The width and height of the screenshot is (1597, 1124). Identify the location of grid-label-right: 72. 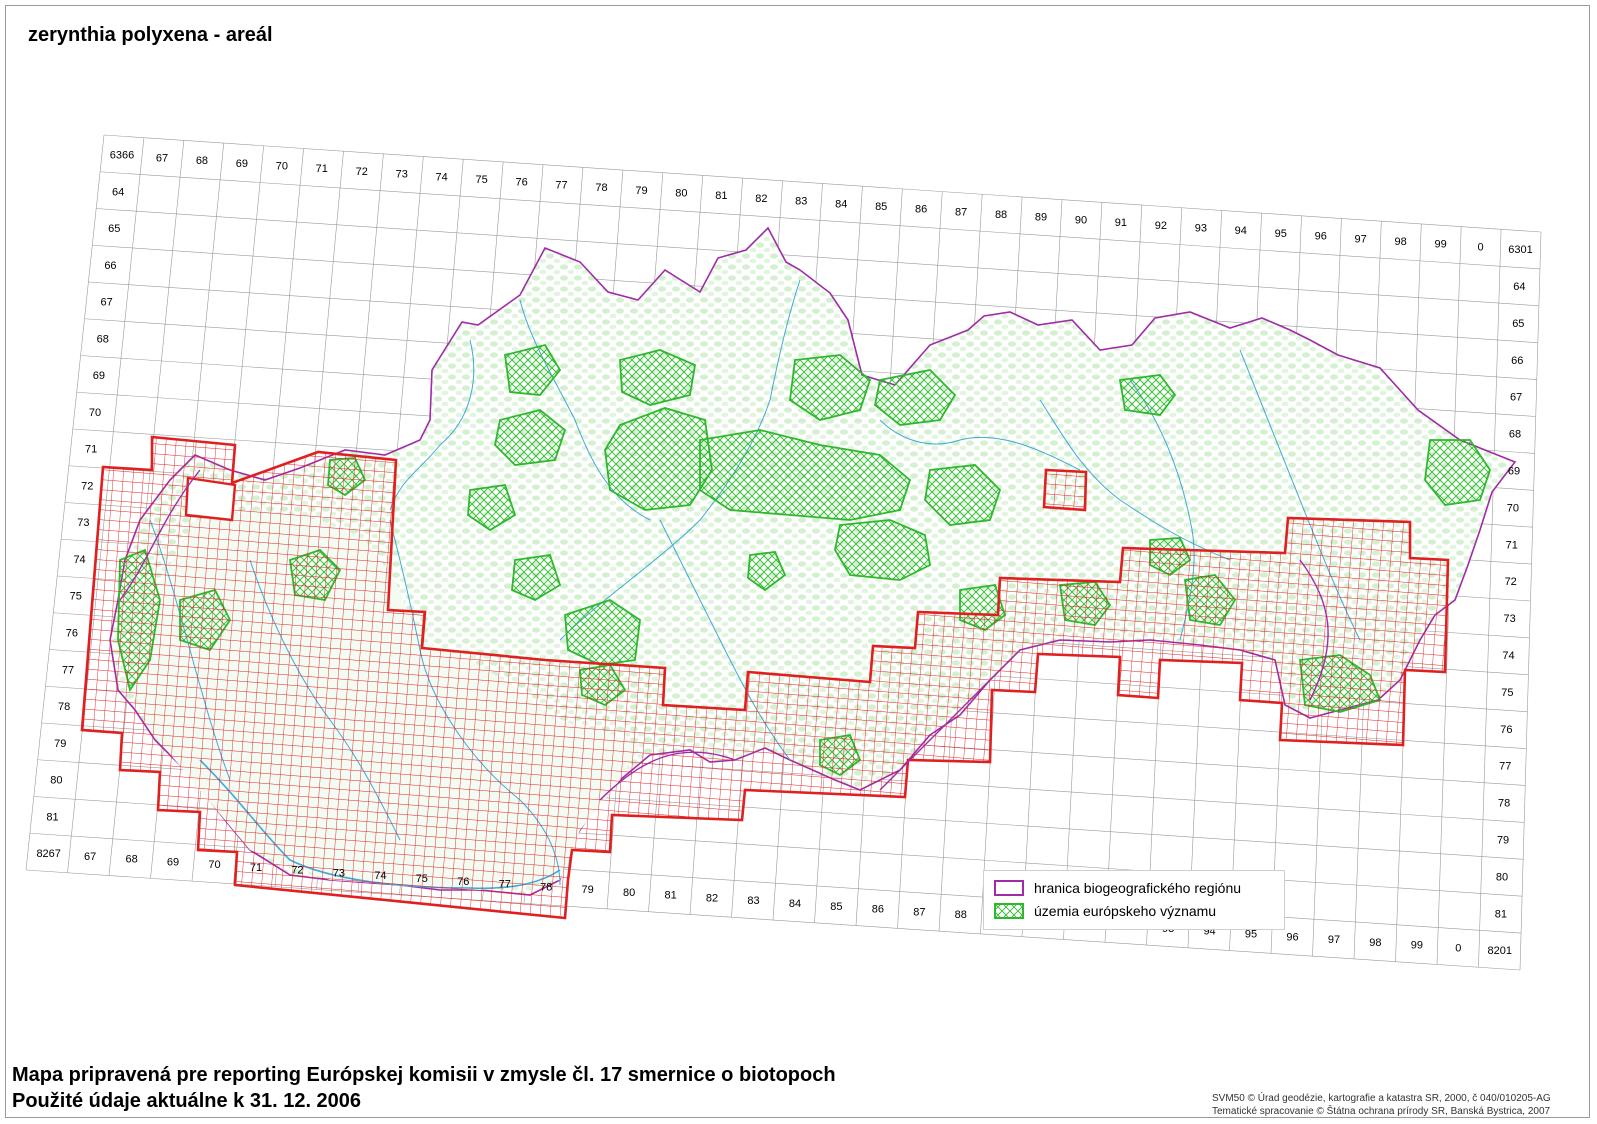
(1511, 582).